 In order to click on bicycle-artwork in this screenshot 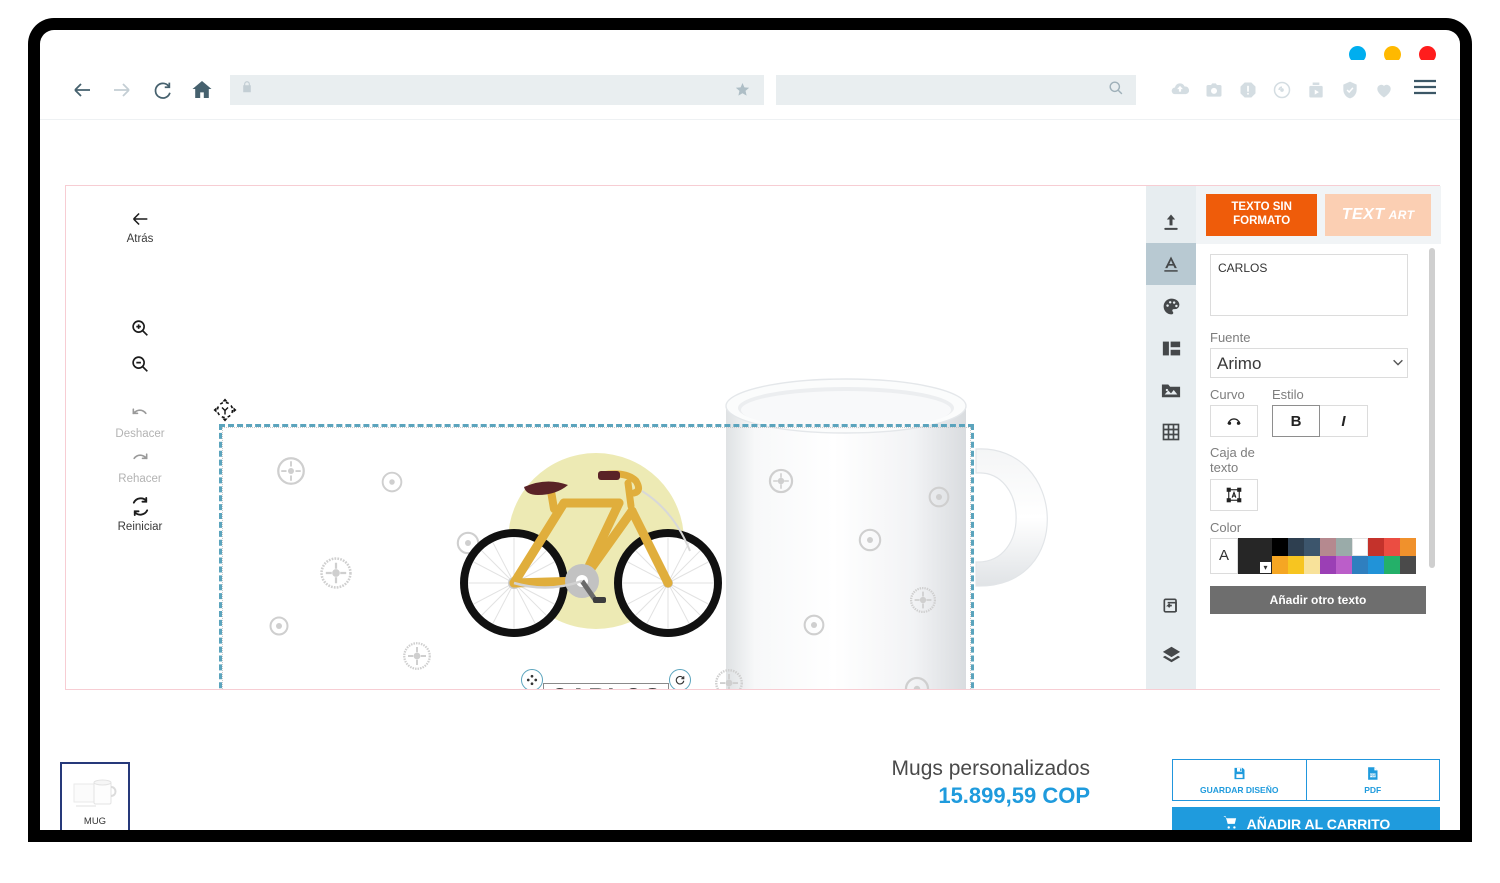, I will do `click(591, 546)`.